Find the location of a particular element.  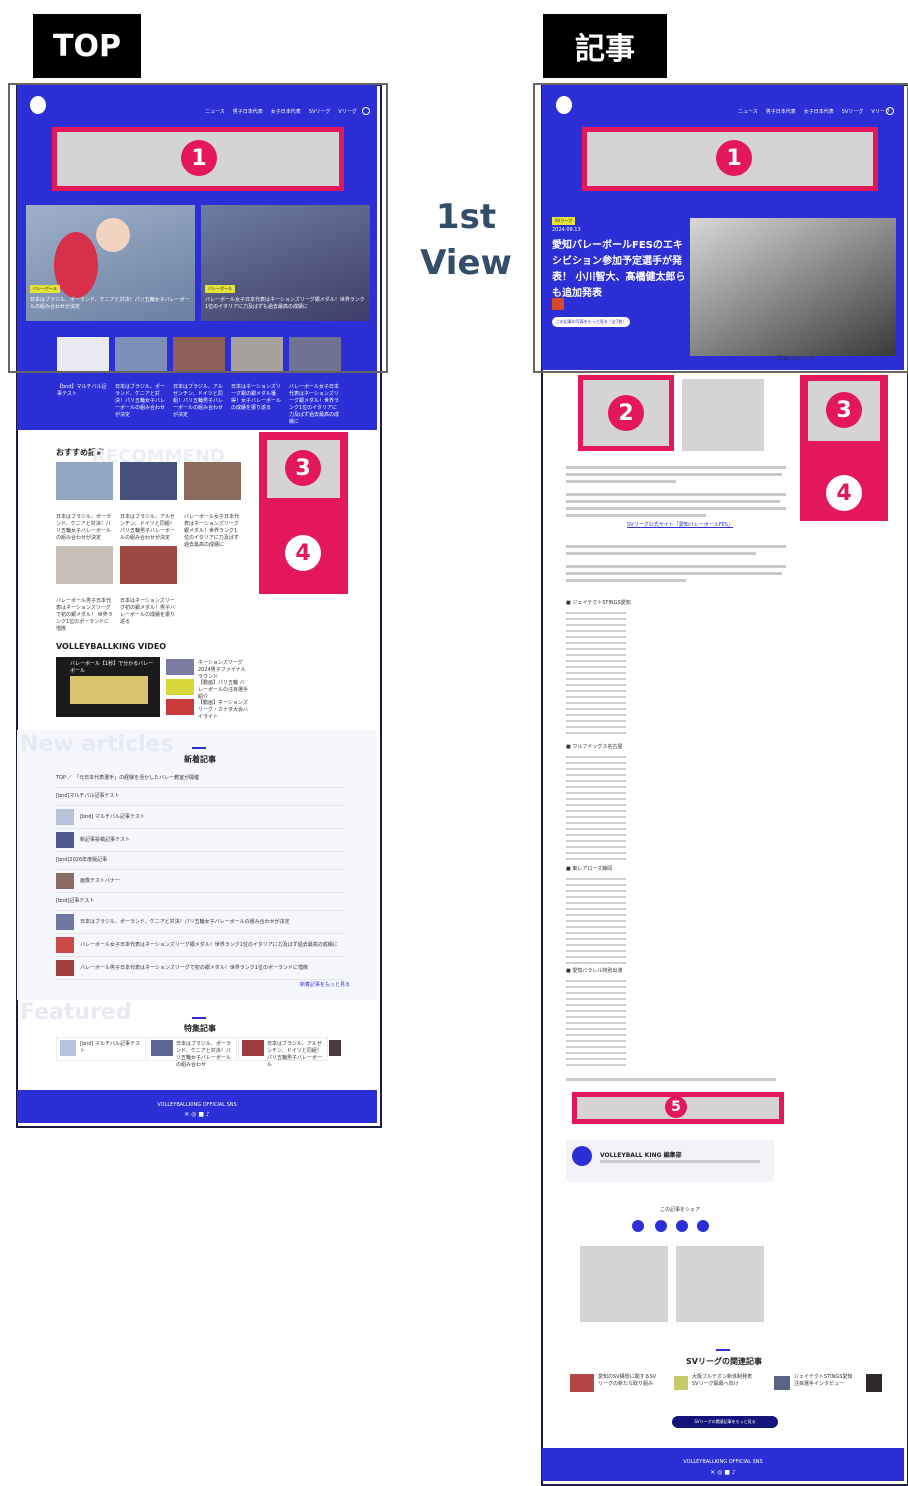

first-view-label: 1st View is located at coordinates (466, 240).